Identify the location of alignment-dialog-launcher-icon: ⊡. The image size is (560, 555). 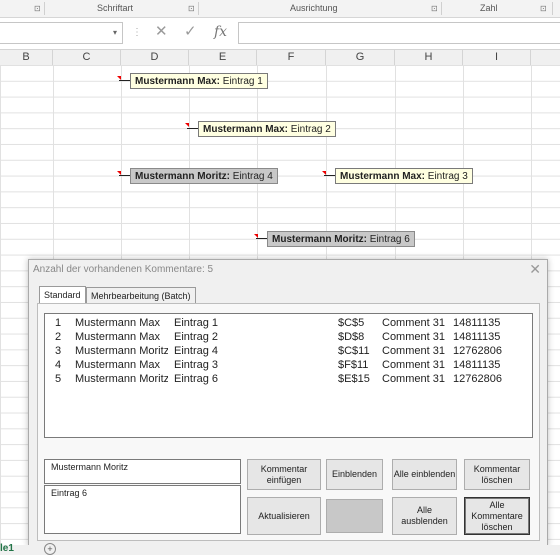
(434, 8).